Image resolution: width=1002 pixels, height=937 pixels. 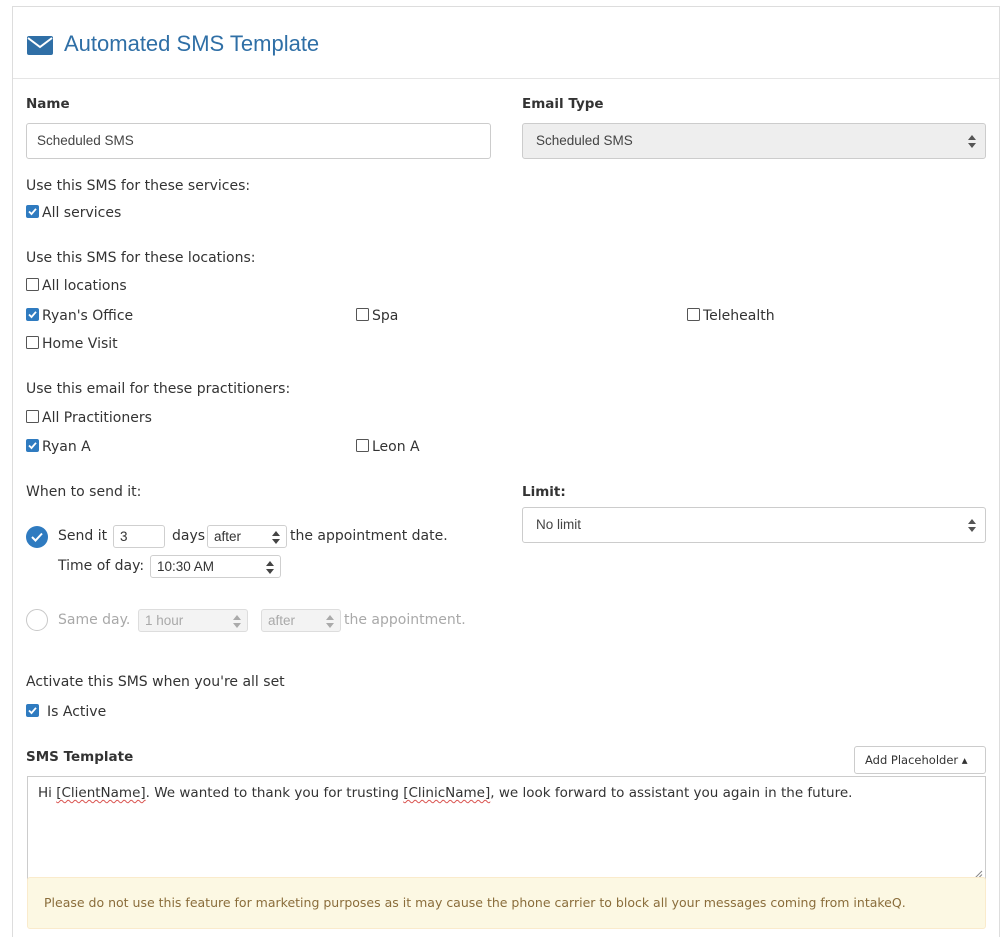 I want to click on services-heading: Use this SMS for these services:, so click(x=138, y=186).